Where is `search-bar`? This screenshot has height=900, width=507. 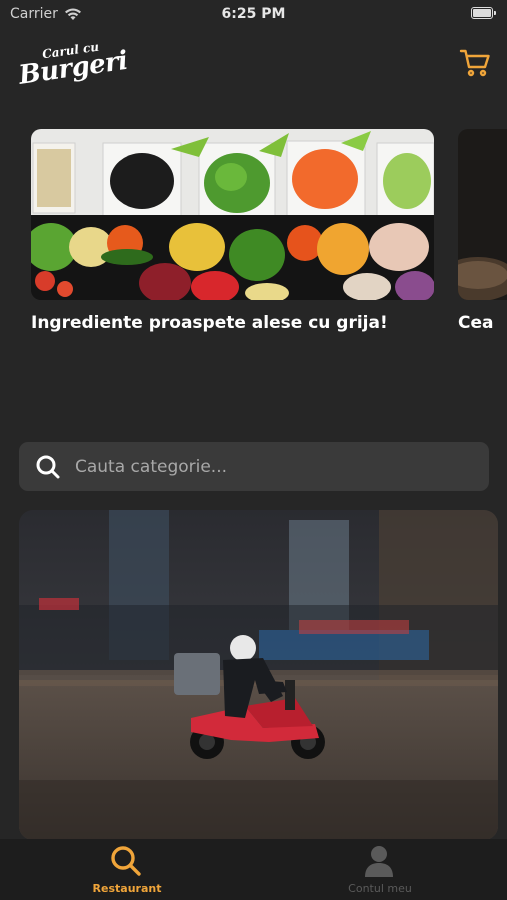
search-bar is located at coordinates (254, 466).